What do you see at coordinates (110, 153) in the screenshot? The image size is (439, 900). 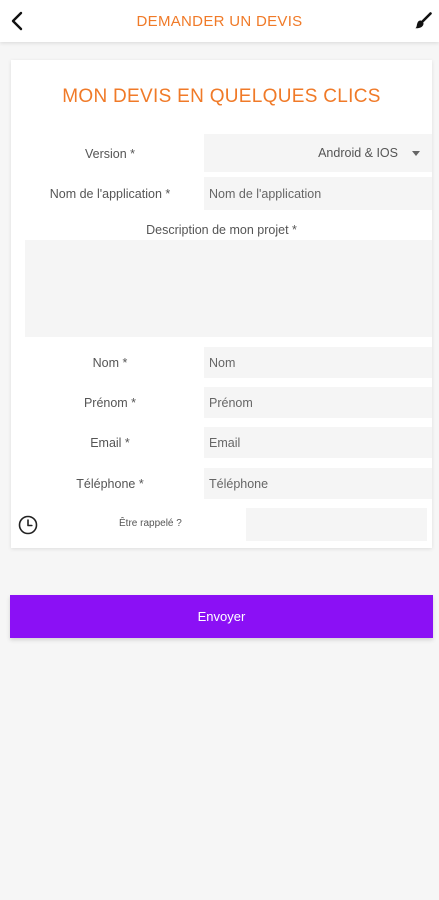 I see `version-label: Version *` at bounding box center [110, 153].